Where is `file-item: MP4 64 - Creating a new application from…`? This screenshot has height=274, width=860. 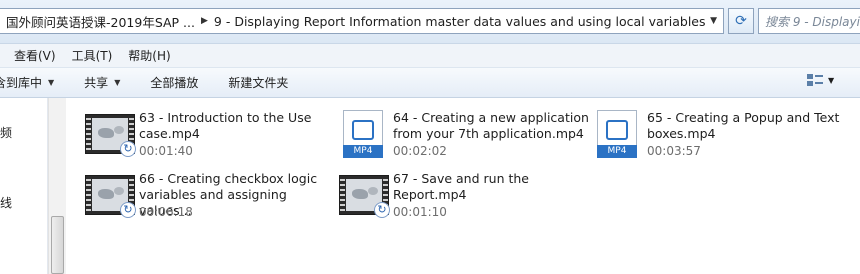 file-item: MP4 64 - Creating a new application from… is located at coordinates (464, 137).